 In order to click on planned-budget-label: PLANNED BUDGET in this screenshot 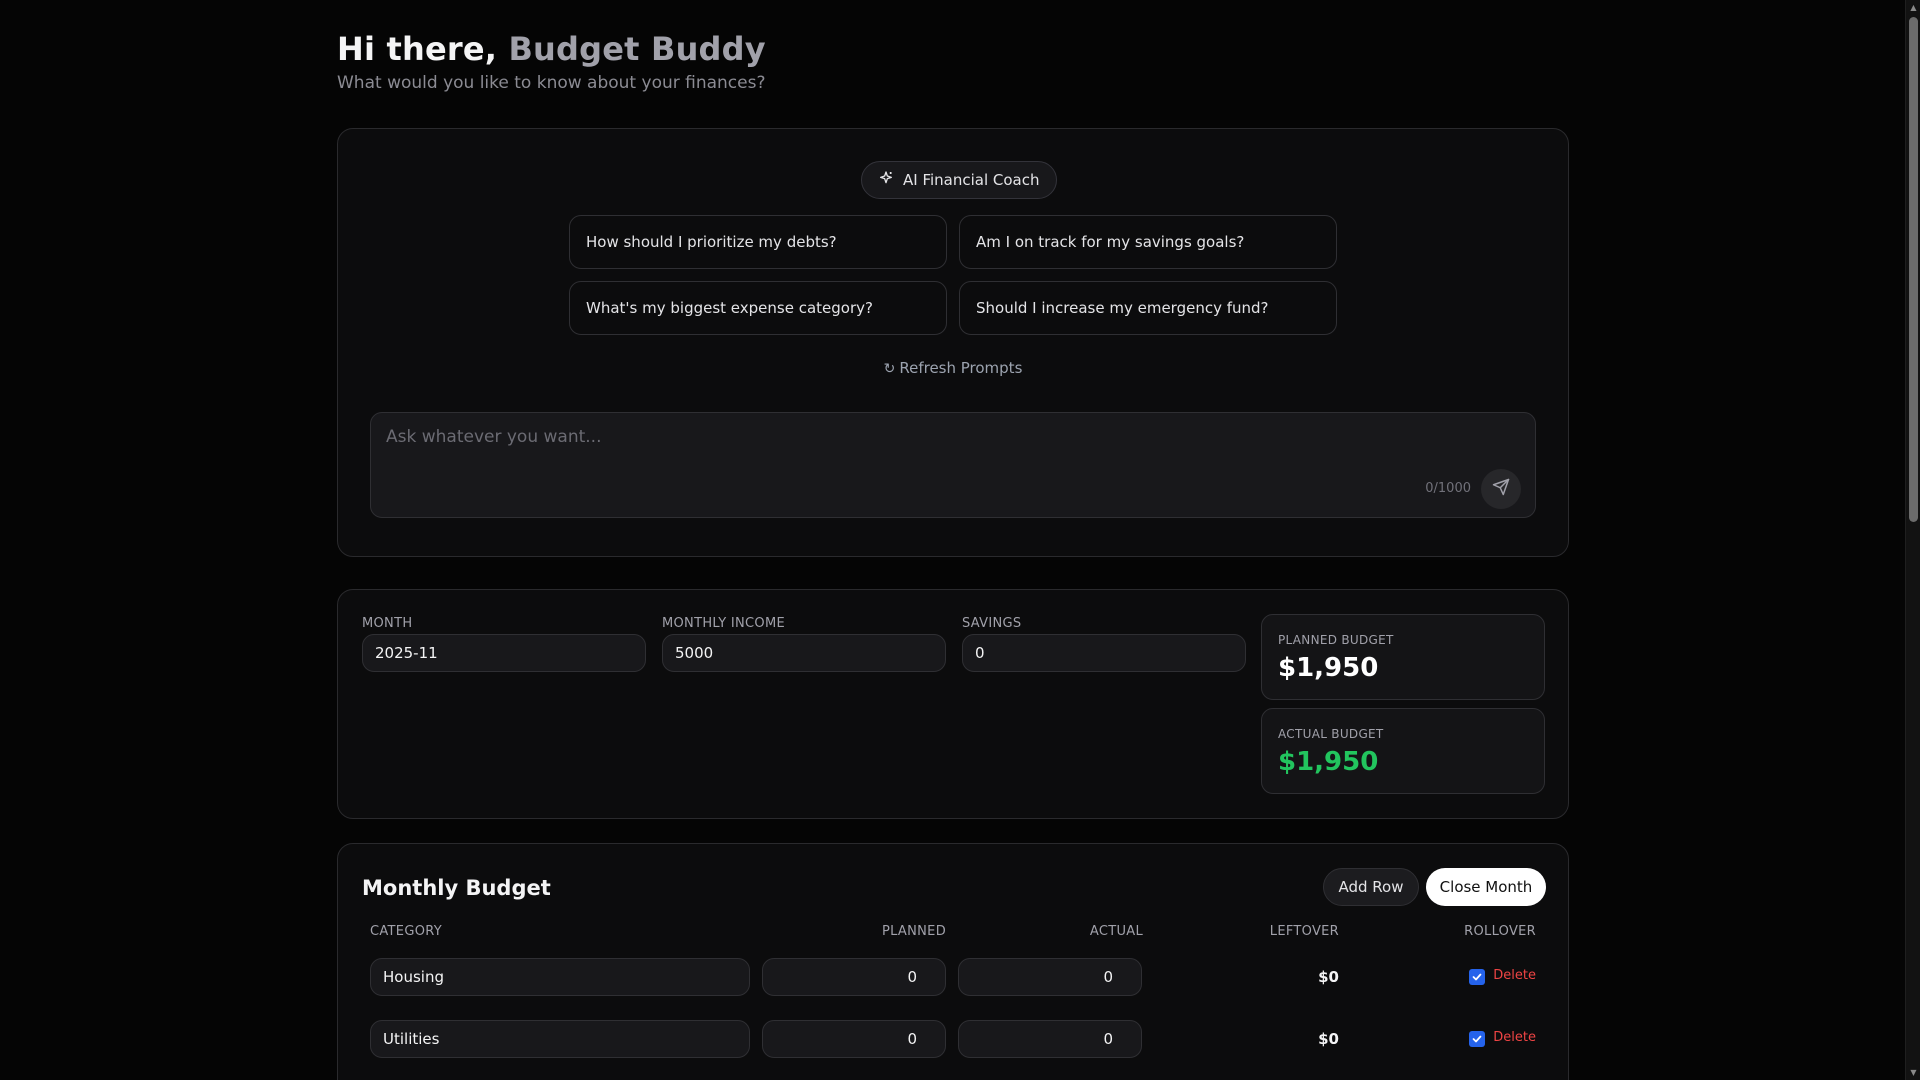, I will do `click(1336, 640)`.